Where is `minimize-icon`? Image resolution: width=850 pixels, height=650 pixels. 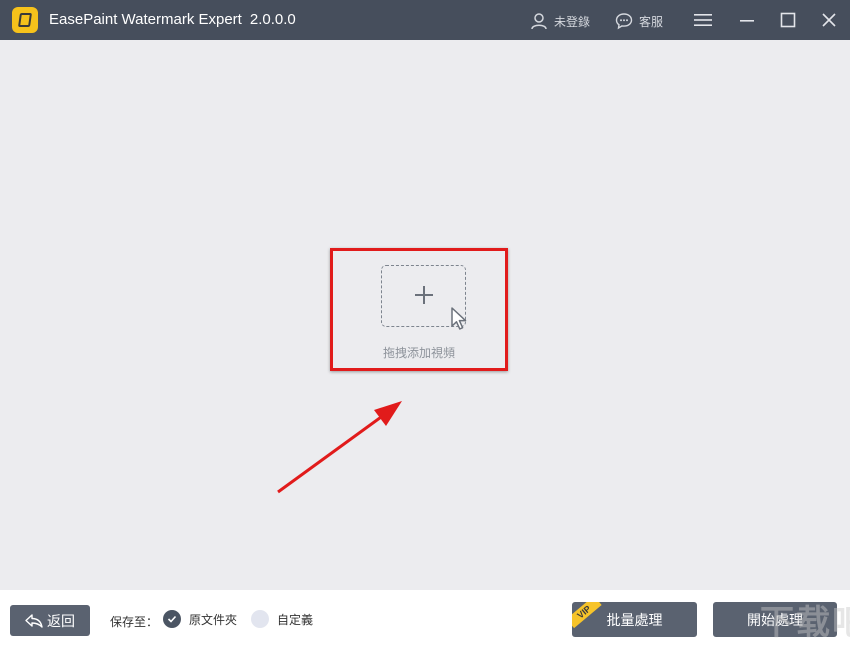
minimize-icon is located at coordinates (747, 21).